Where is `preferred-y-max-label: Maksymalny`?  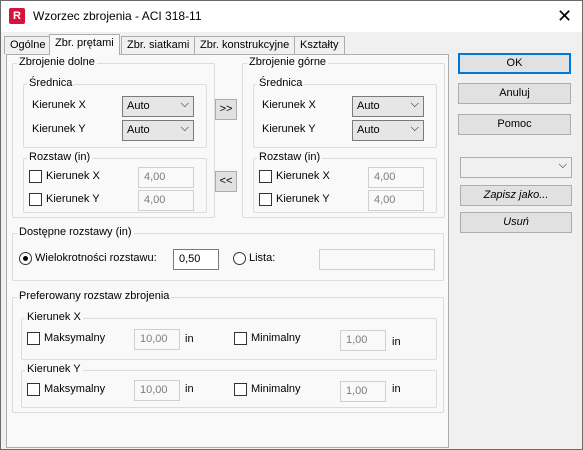
preferred-y-max-label: Maksymalny is located at coordinates (75, 389).